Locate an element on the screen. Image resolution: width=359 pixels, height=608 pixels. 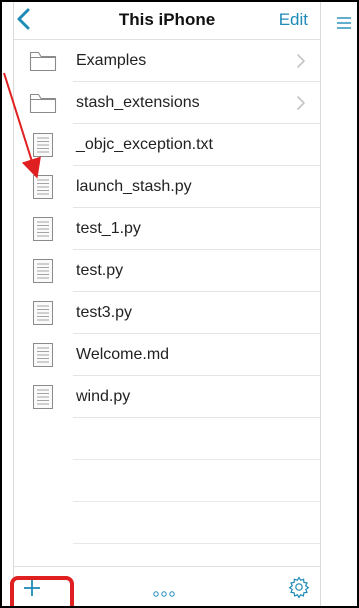
side-menu-button is located at coordinates (344, 23).